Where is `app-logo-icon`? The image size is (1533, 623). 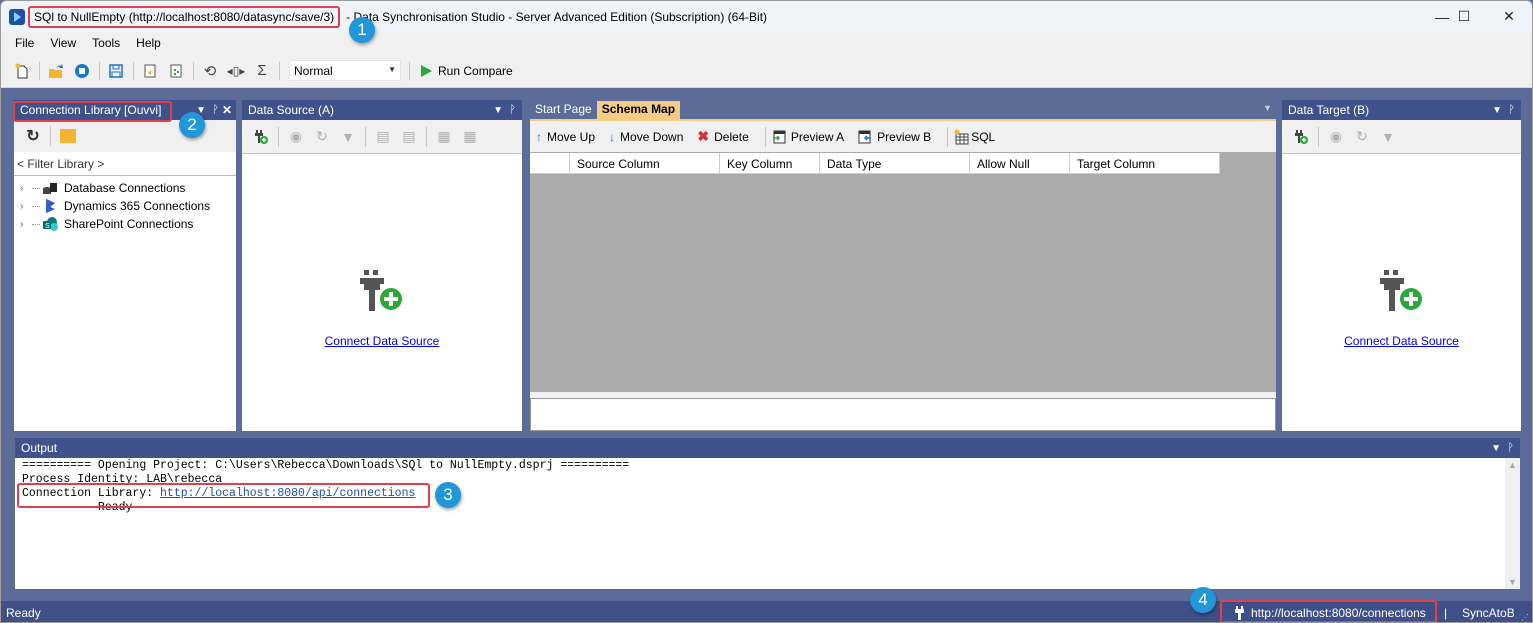
app-logo-icon is located at coordinates (17, 16).